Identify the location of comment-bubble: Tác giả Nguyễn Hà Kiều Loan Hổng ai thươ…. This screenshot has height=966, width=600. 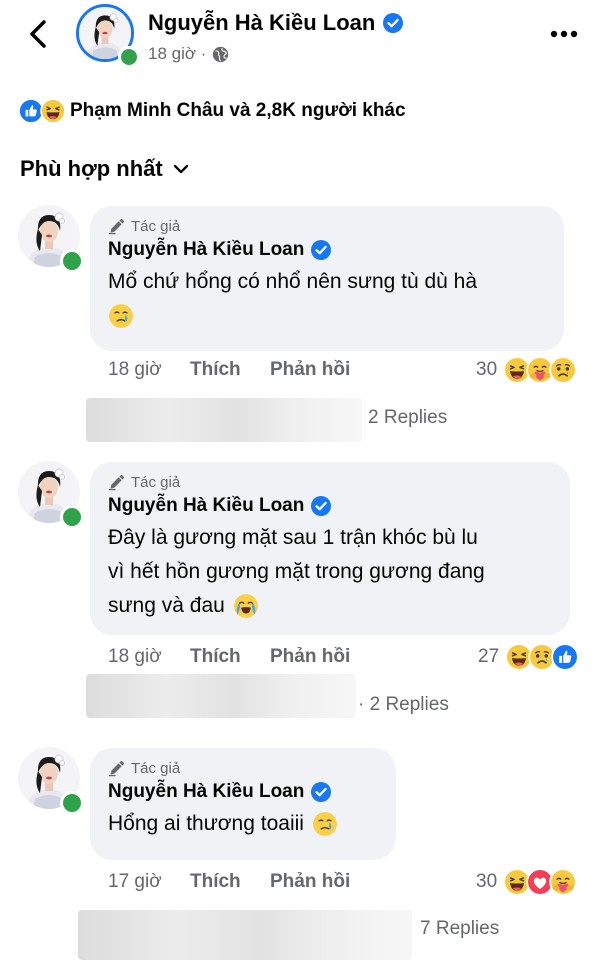
(243, 804).